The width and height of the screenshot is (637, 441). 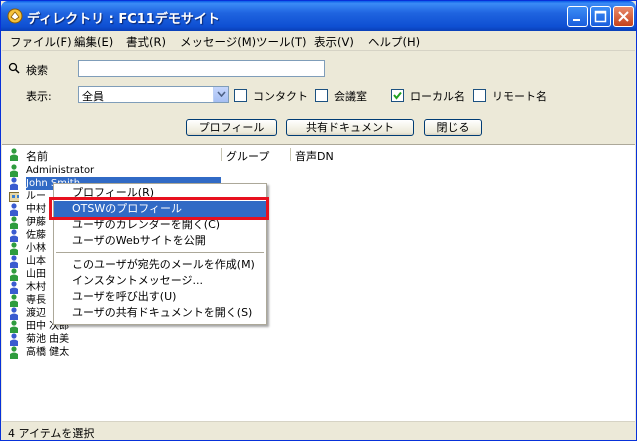 What do you see at coordinates (48, 339) in the screenshot?
I see `row-name: 菊池 由美` at bounding box center [48, 339].